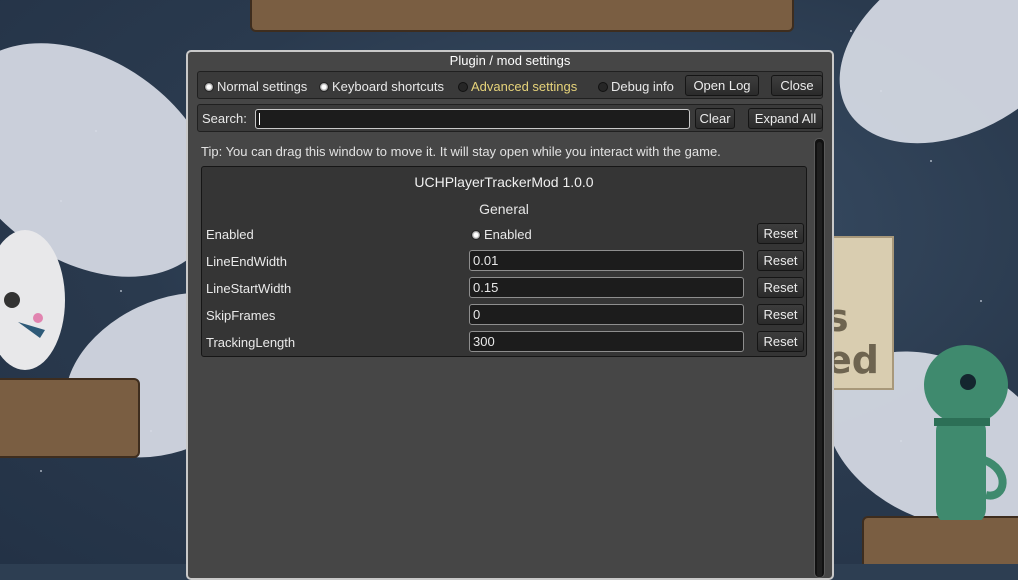 This screenshot has width=1018, height=580. What do you see at coordinates (472, 119) in the screenshot?
I see `search-input` at bounding box center [472, 119].